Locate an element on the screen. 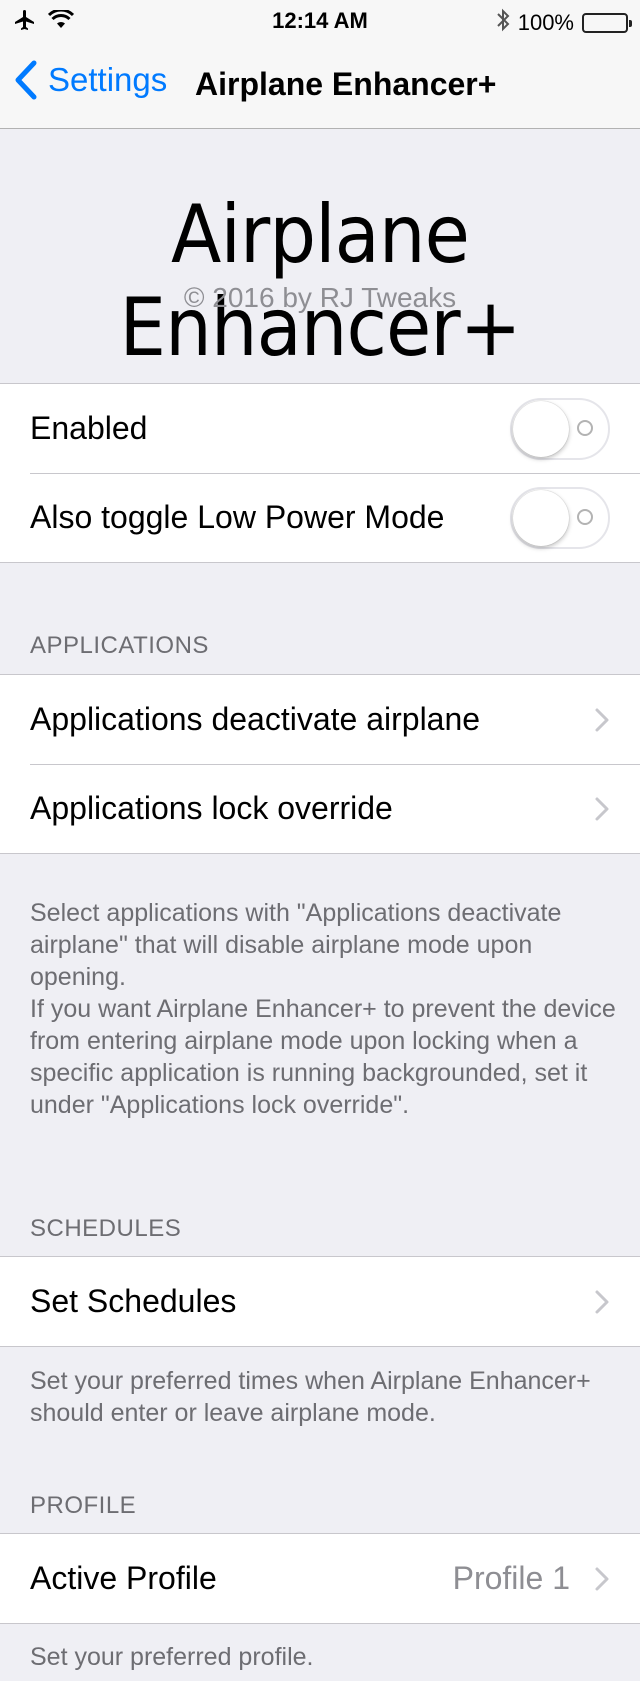 This screenshot has width=640, height=1681. low-power-label: Also toggle Low Power Mode is located at coordinates (237, 517).